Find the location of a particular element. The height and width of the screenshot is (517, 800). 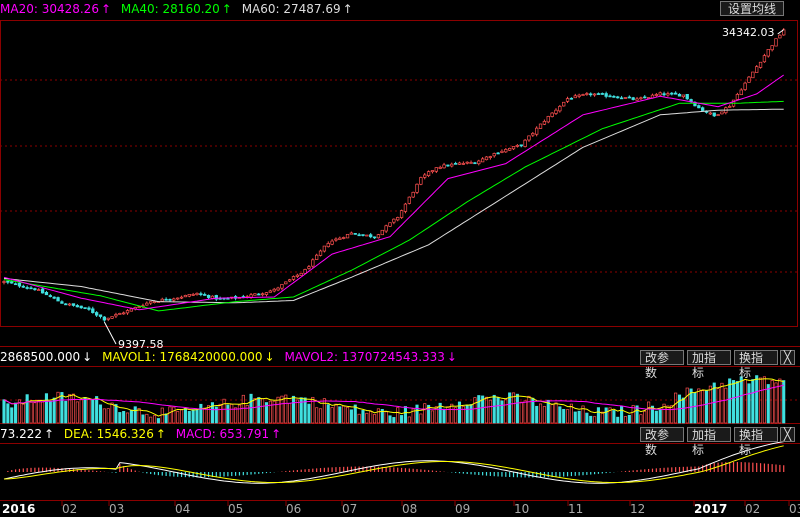

vol-close-button: ╳ is located at coordinates (787, 357).